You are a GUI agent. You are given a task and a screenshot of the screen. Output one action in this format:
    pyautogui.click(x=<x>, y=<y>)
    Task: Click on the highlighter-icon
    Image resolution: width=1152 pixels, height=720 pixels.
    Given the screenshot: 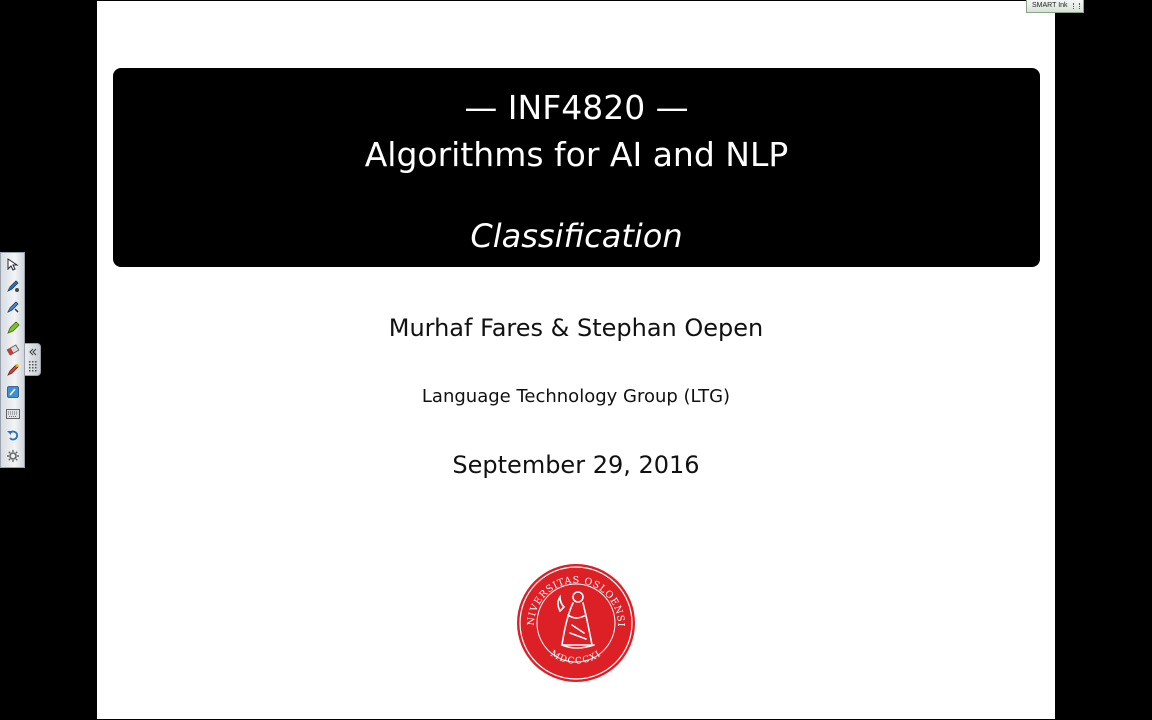 What is the action you would take?
    pyautogui.click(x=12, y=306)
    